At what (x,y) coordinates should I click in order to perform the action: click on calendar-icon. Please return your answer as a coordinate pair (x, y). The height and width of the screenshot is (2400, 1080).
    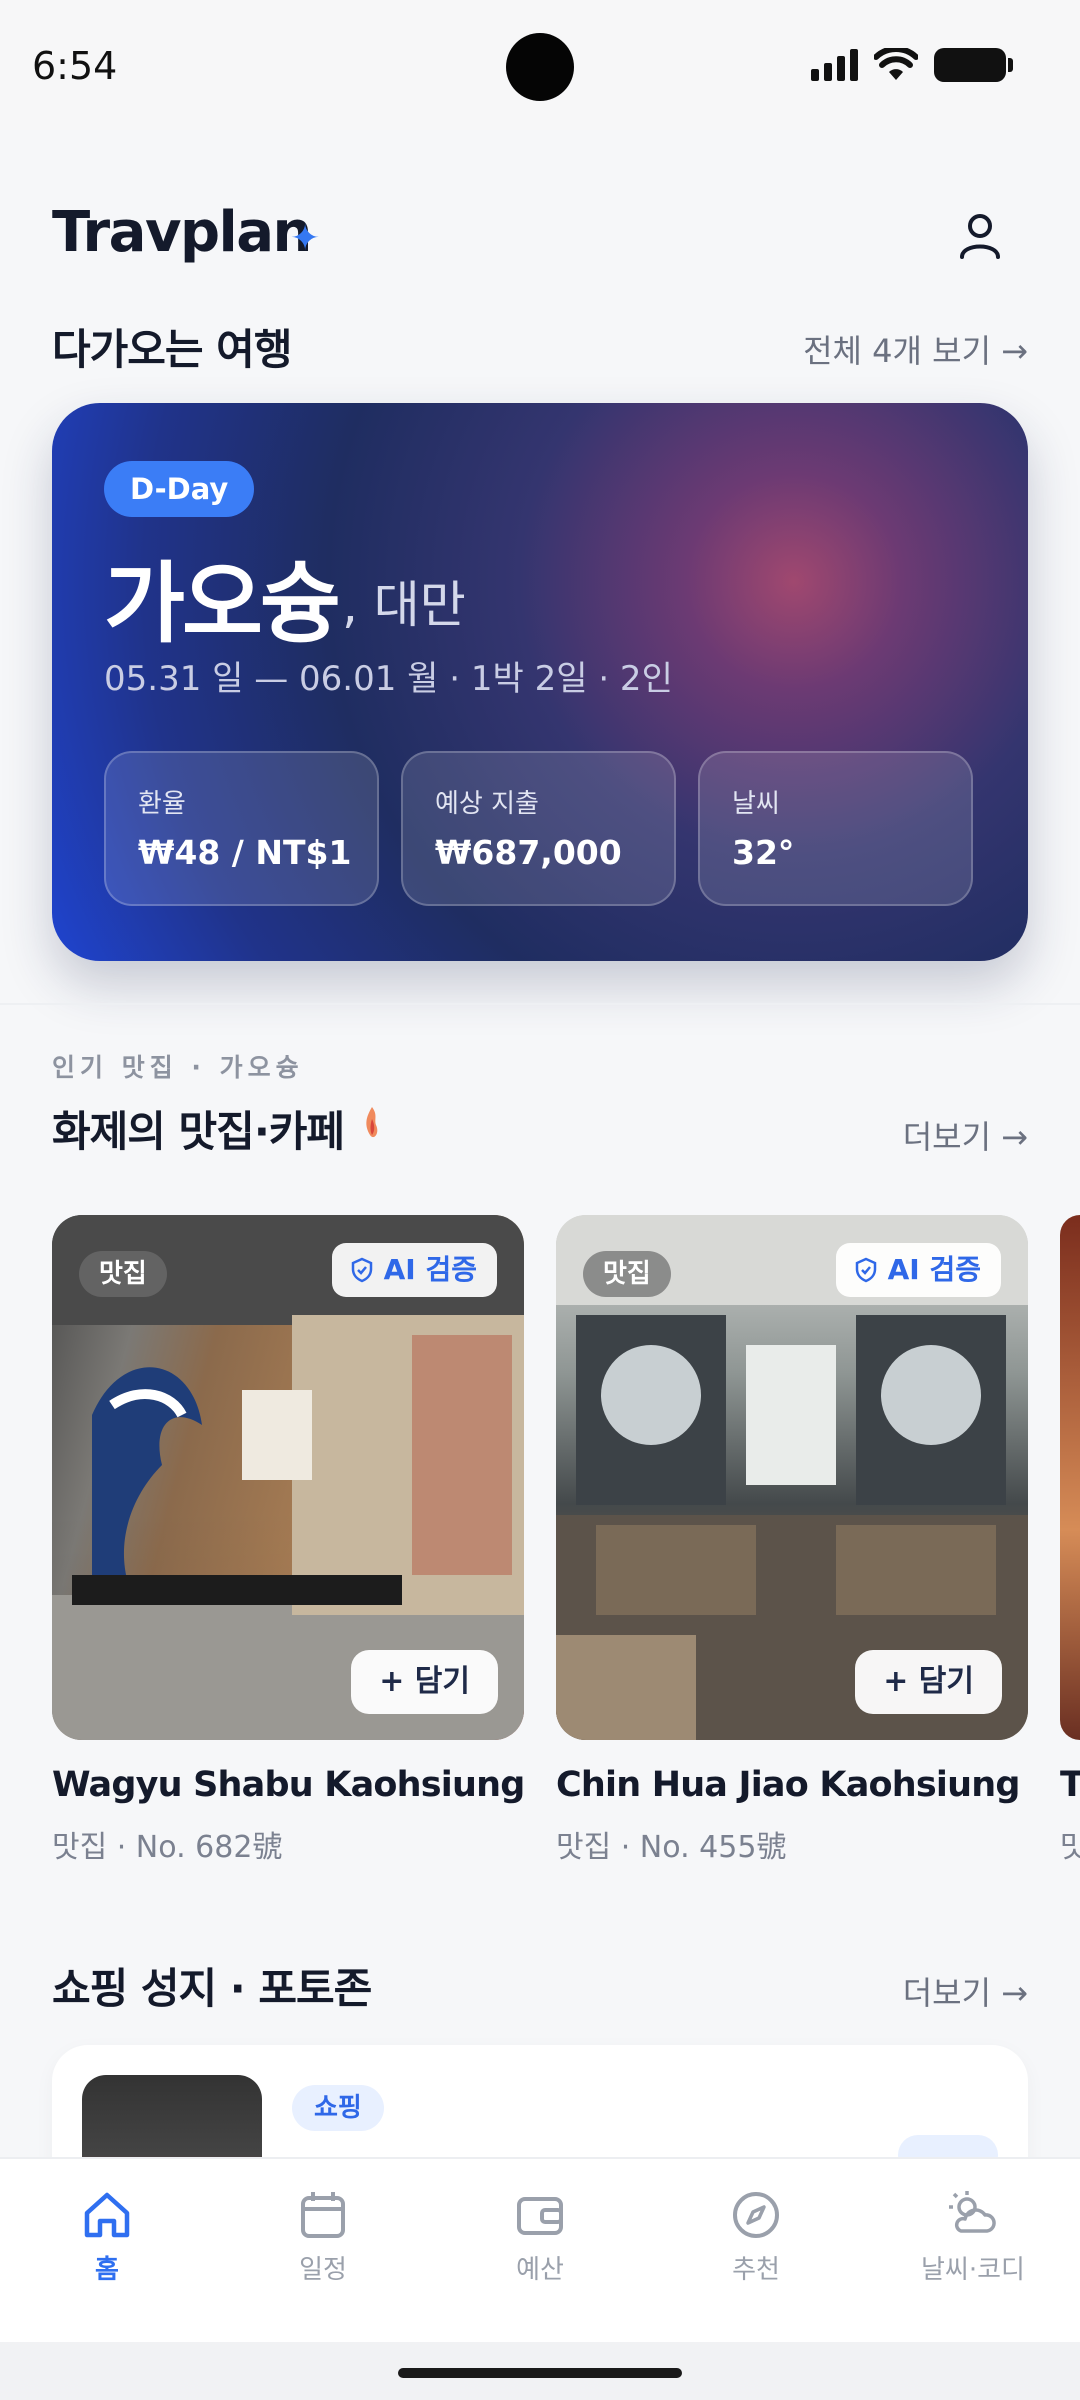
    Looking at the image, I should click on (323, 2215).